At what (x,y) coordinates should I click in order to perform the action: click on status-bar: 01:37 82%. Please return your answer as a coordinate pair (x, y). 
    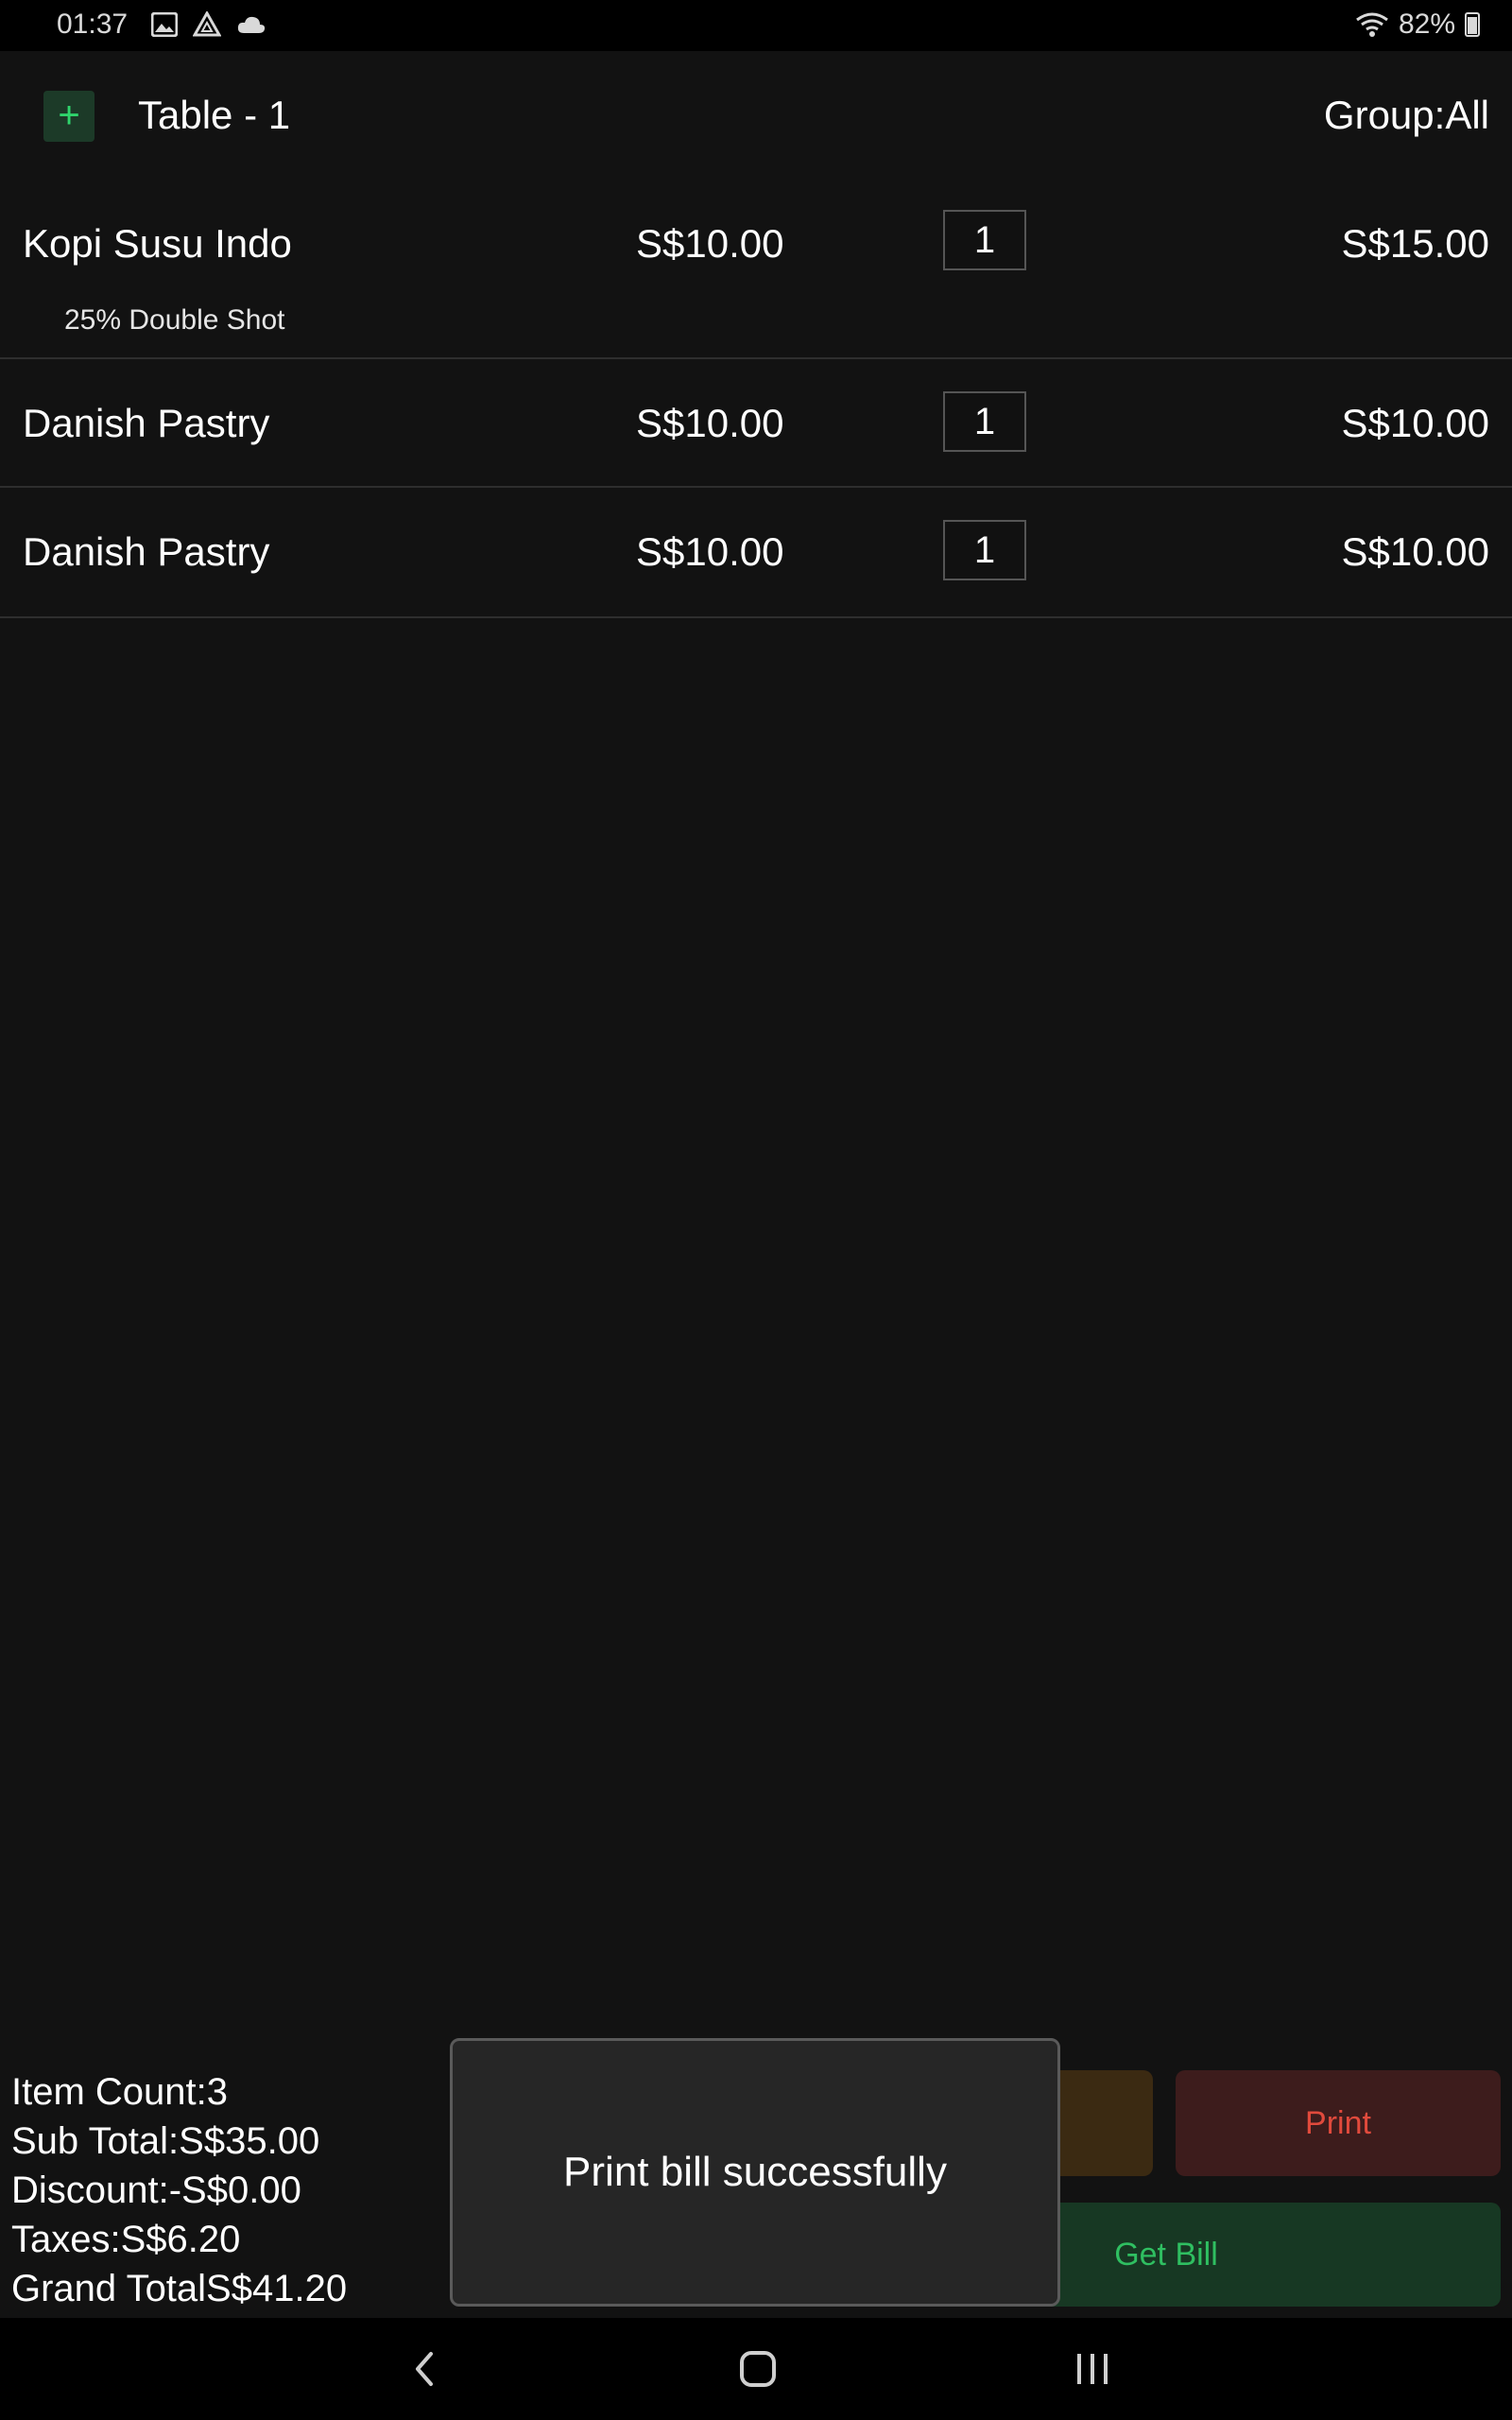
    Looking at the image, I should click on (756, 26).